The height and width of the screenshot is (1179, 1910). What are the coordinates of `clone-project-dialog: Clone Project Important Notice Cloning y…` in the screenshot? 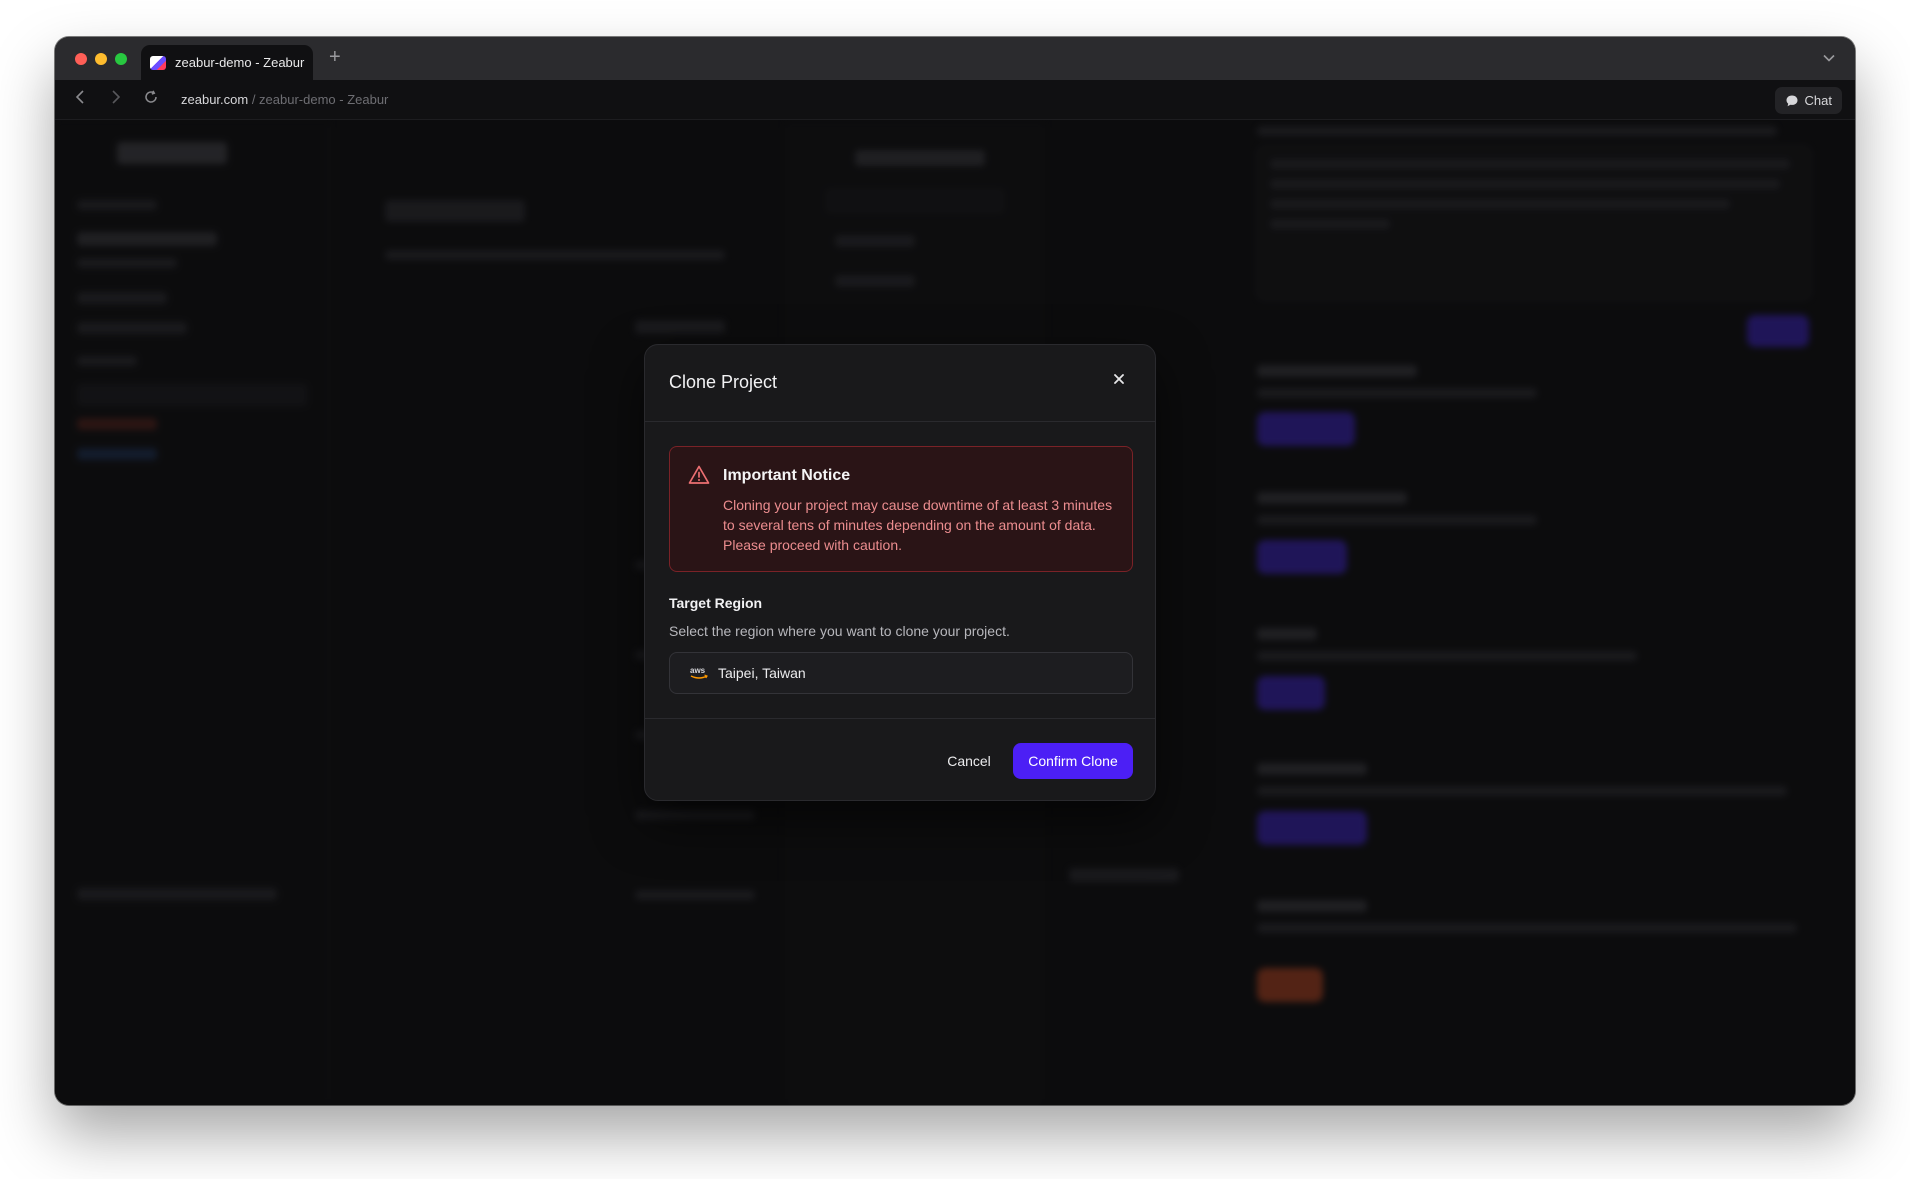 It's located at (900, 572).